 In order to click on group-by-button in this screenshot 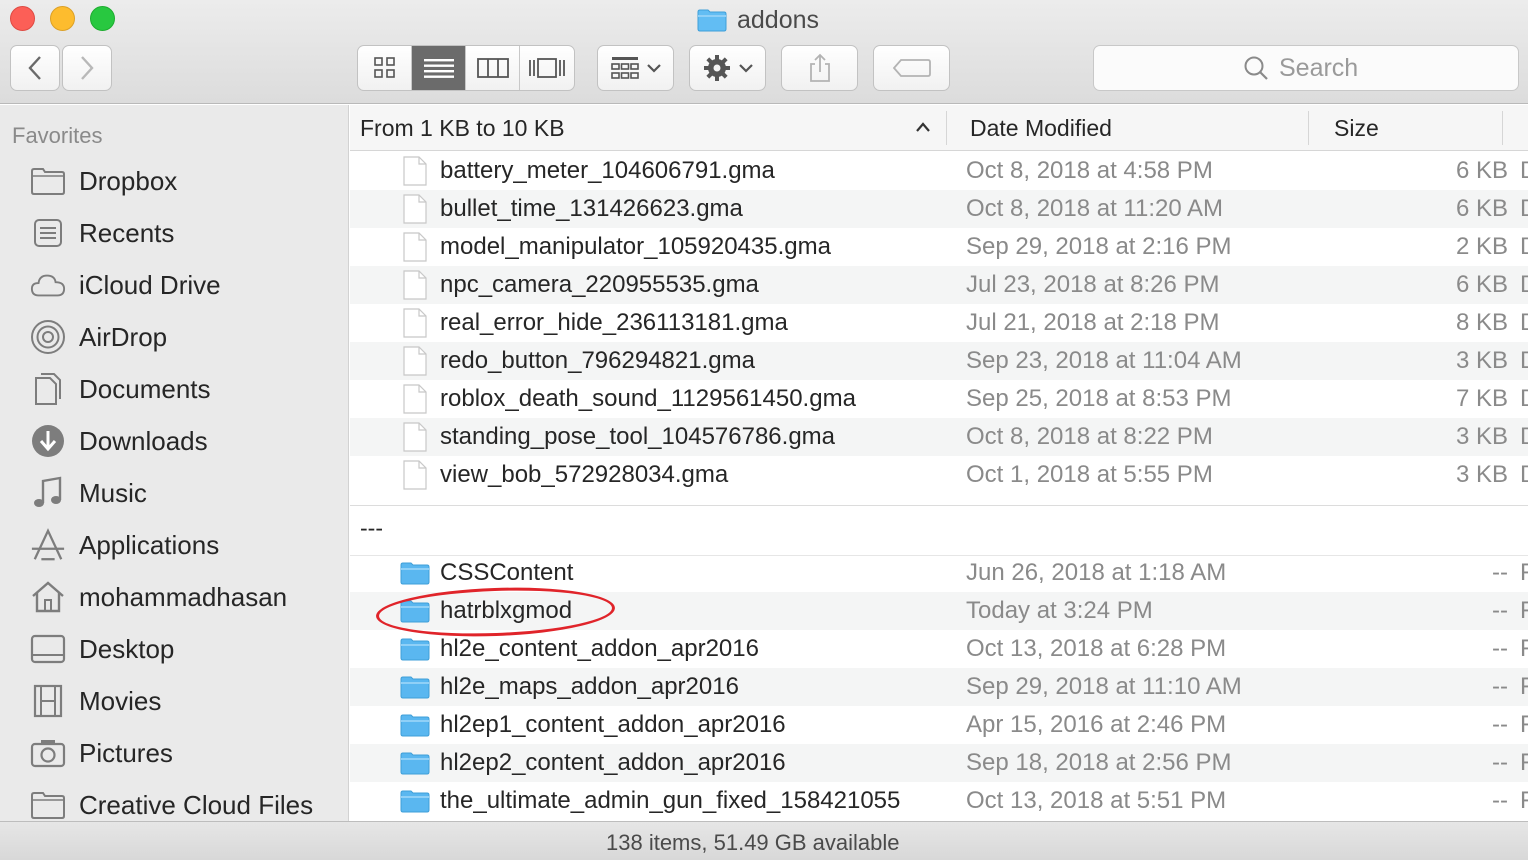, I will do `click(635, 68)`.